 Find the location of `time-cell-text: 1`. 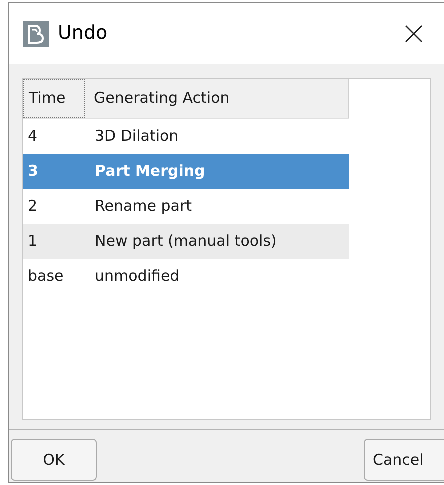

time-cell-text: 1 is located at coordinates (33, 241).